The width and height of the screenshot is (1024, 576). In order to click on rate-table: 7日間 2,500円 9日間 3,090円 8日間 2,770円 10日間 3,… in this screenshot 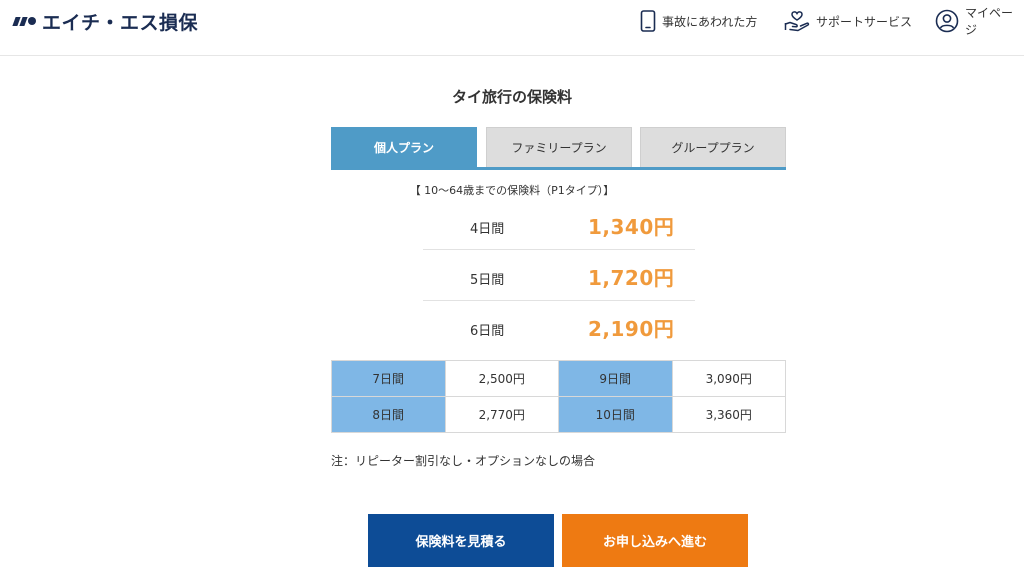, I will do `click(558, 396)`.